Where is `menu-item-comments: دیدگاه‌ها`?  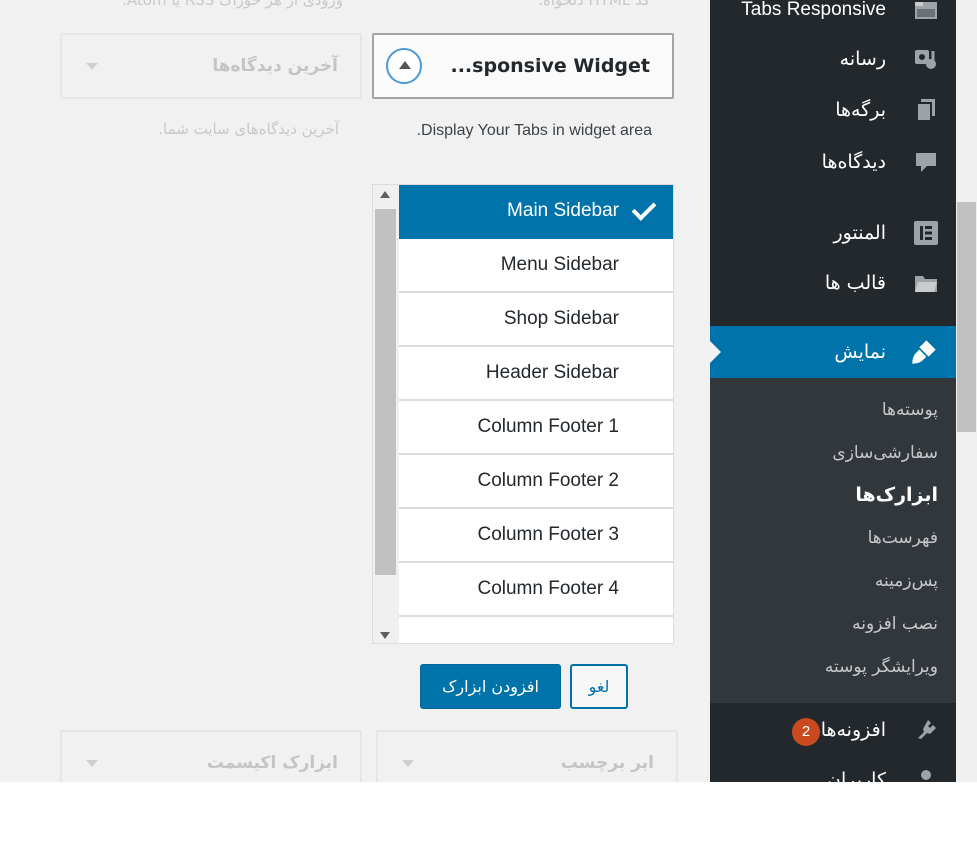 menu-item-comments: دیدگاه‌ها is located at coordinates (833, 162).